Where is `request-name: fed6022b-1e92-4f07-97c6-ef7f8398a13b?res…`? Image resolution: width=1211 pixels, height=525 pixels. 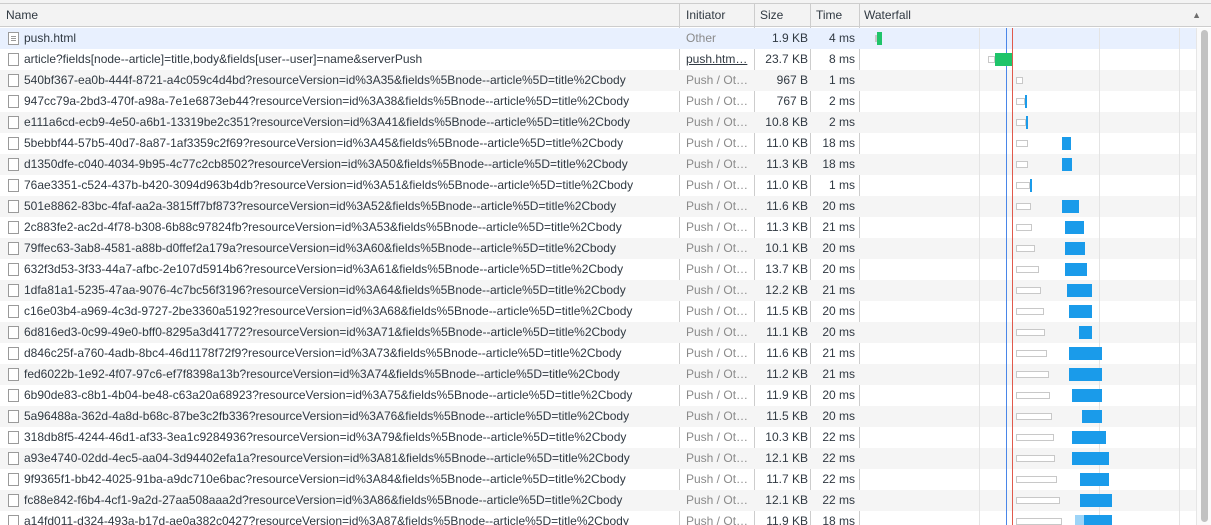 request-name: fed6022b-1e92-4f07-97c6-ef7f8398a13b?res… is located at coordinates (322, 374).